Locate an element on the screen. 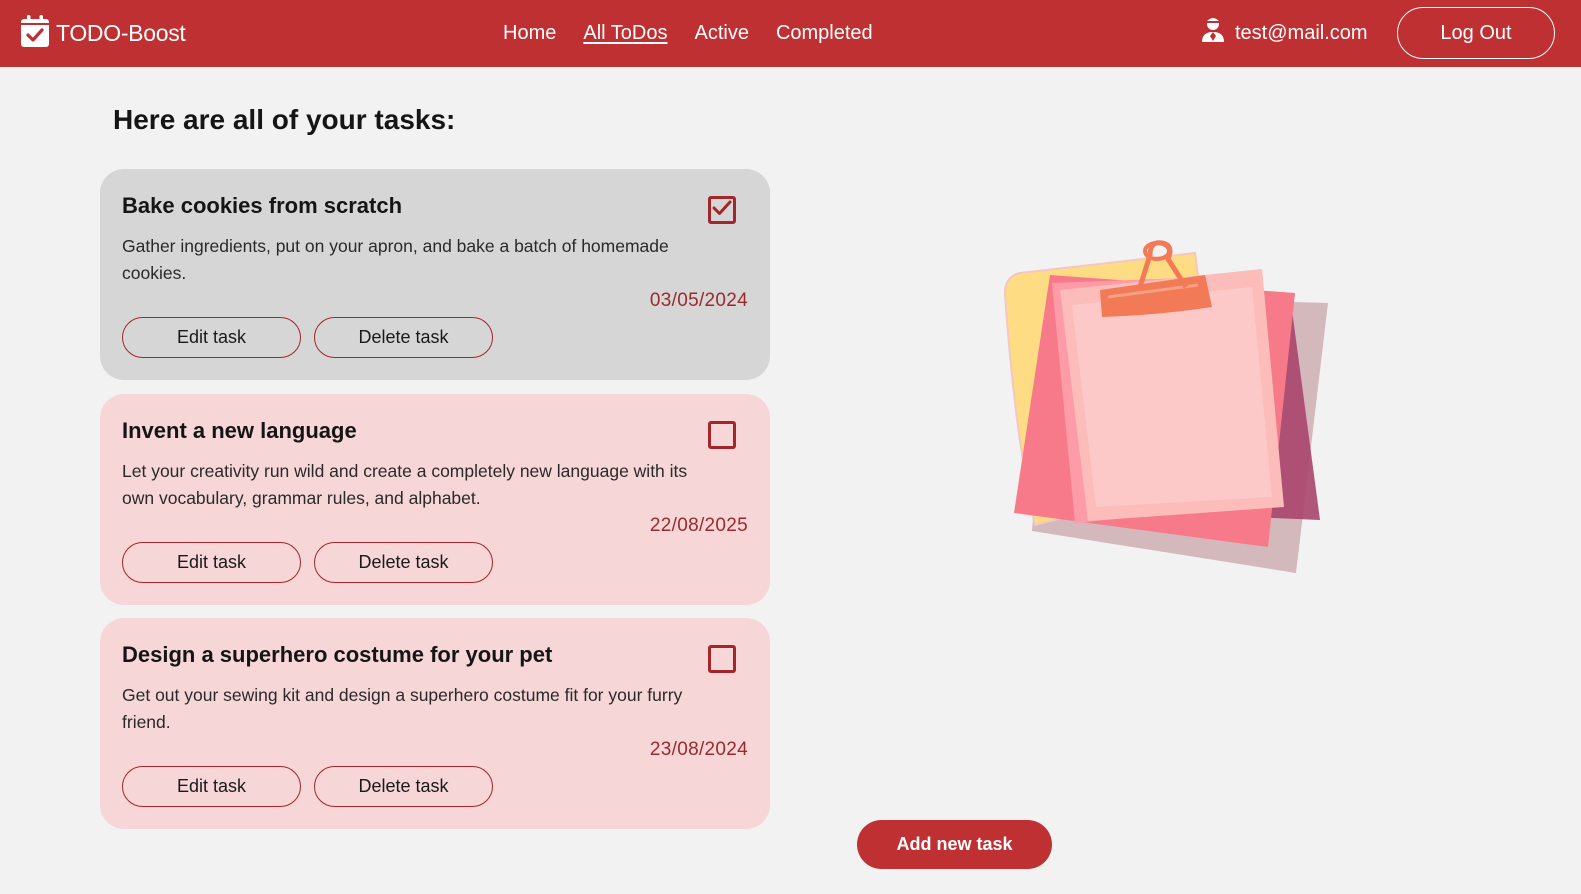 Image resolution: width=1581 pixels, height=894 pixels. task-title: Design a superhero costume for your pet is located at coordinates (337, 654).